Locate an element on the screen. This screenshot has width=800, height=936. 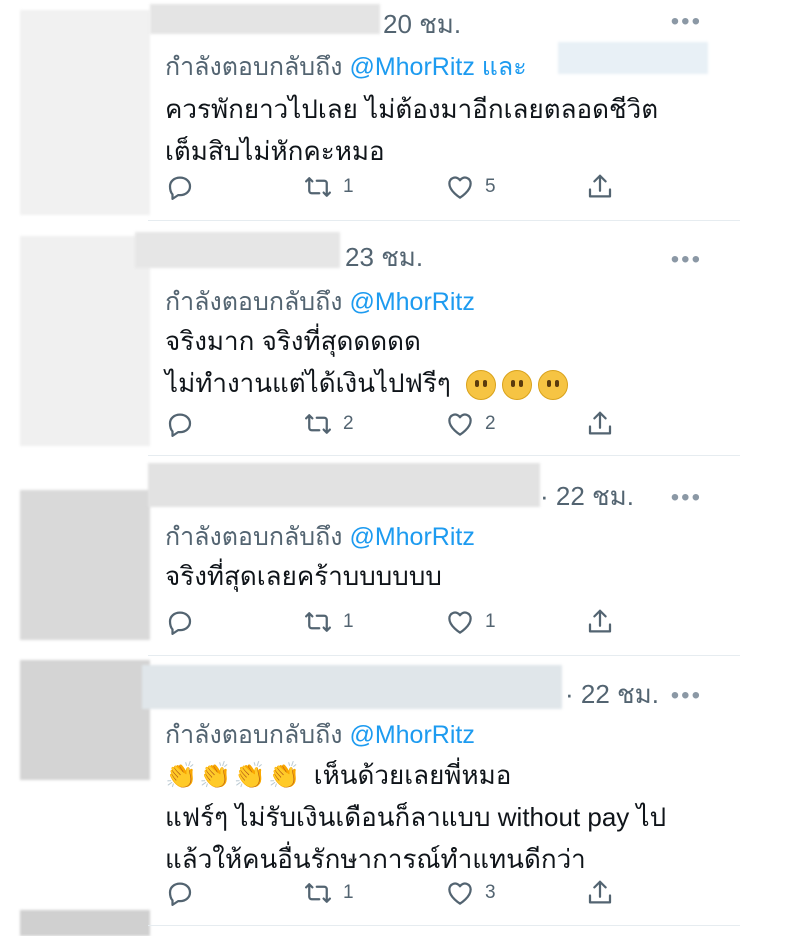
retweet-count: 2 is located at coordinates (348, 423).